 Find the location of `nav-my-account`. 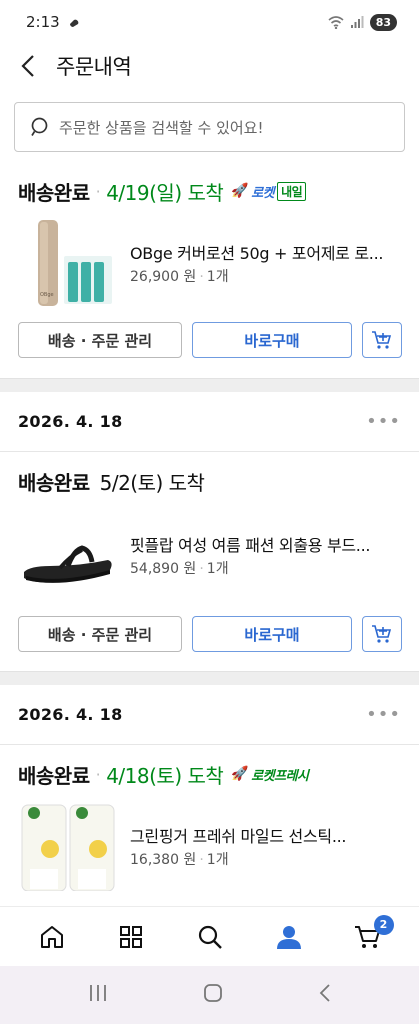

nav-my-account is located at coordinates (289, 937).